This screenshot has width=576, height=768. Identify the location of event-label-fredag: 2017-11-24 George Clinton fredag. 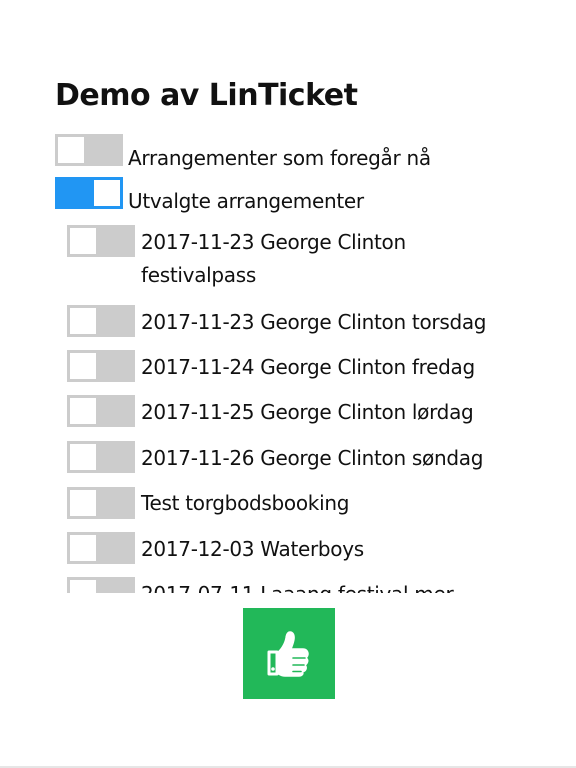
(308, 367).